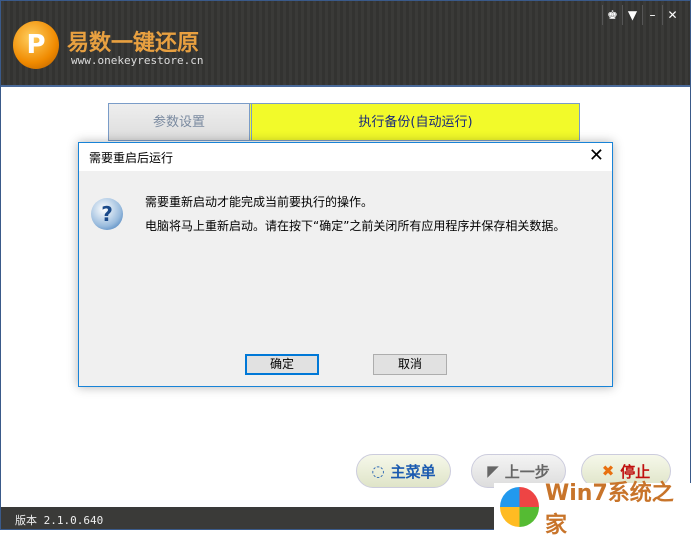  What do you see at coordinates (133, 43) in the screenshot?
I see `app-title: 易数一键还原` at bounding box center [133, 43].